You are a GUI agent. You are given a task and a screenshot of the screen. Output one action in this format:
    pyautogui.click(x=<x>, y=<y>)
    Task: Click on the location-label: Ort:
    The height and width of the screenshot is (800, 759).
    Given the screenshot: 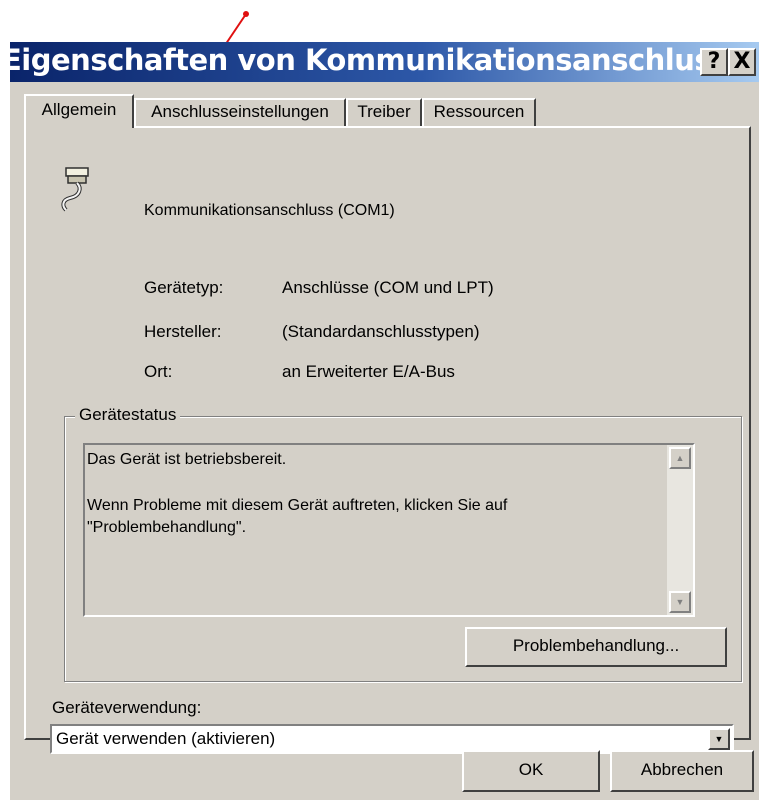 What is the action you would take?
    pyautogui.click(x=158, y=371)
    